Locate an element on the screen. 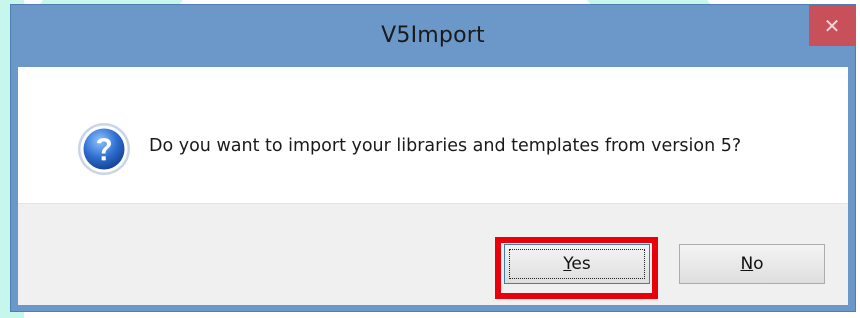  highlight-box is located at coordinates (576, 268).